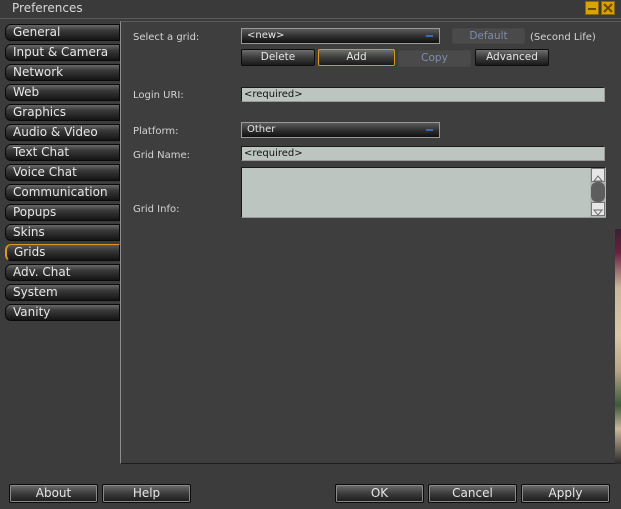 This screenshot has width=621, height=509. Describe the element at coordinates (310, 9) in the screenshot. I see `title-bar: Preferences` at that location.